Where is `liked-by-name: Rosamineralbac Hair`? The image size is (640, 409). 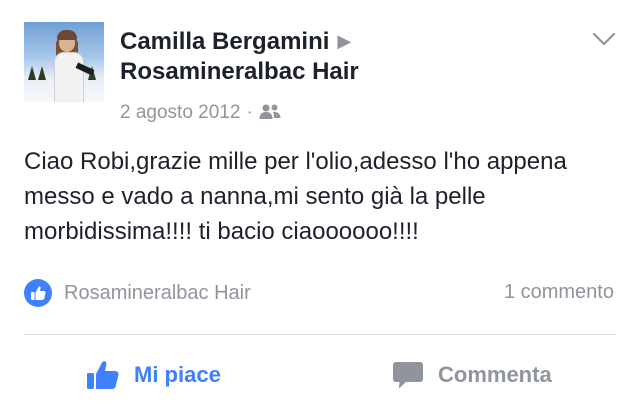
liked-by-name: Rosamineralbac Hair is located at coordinates (157, 293).